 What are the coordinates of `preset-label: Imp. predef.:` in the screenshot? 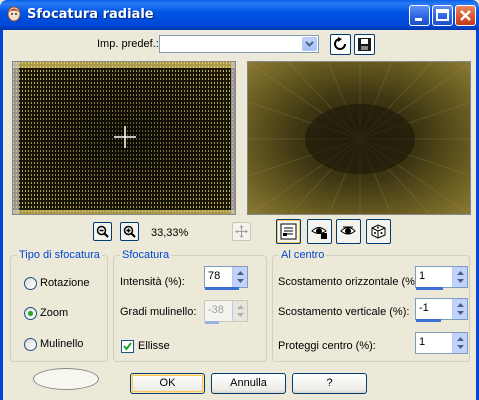 It's located at (128, 44).